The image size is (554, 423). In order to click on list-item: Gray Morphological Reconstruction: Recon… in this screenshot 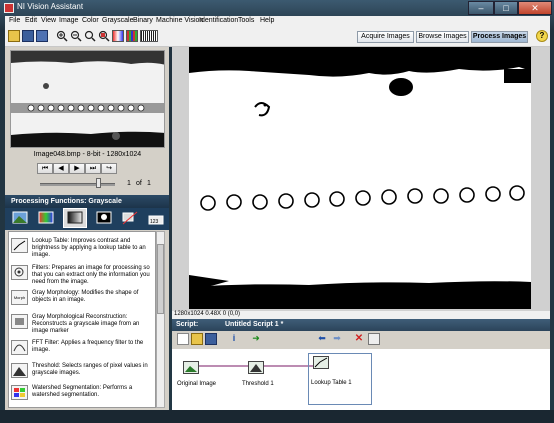, I will do `click(81, 326)`.